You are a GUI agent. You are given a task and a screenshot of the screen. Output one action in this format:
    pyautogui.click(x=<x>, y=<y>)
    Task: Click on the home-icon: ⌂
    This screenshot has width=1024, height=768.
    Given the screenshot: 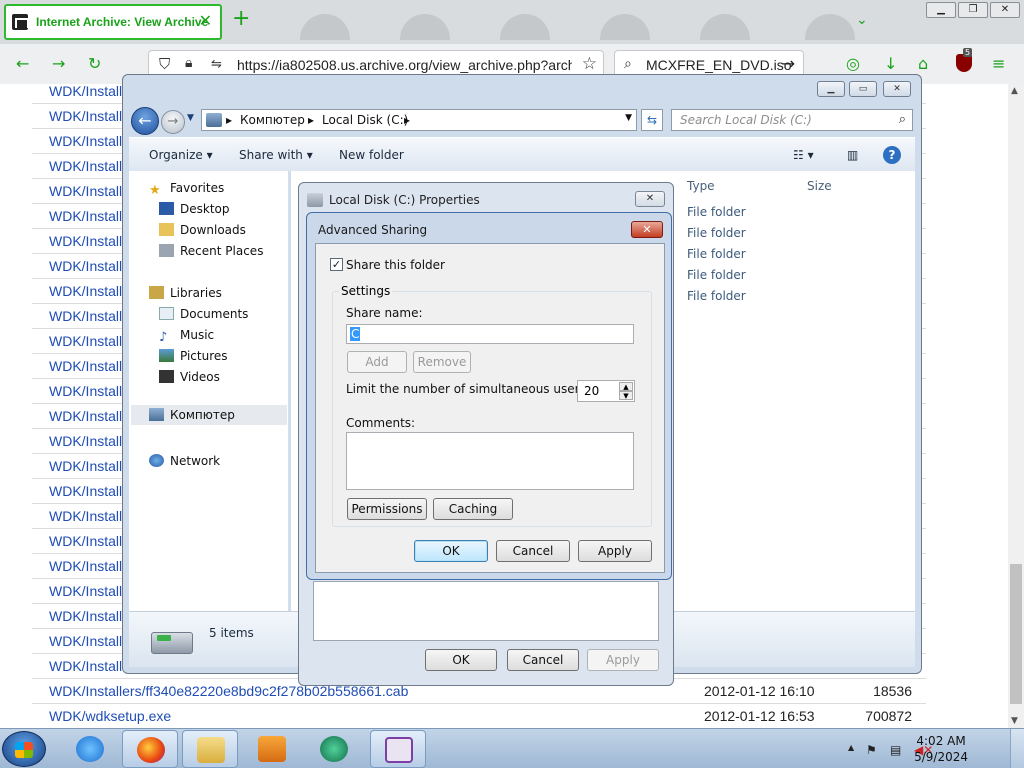 What is the action you would take?
    pyautogui.click(x=923, y=63)
    